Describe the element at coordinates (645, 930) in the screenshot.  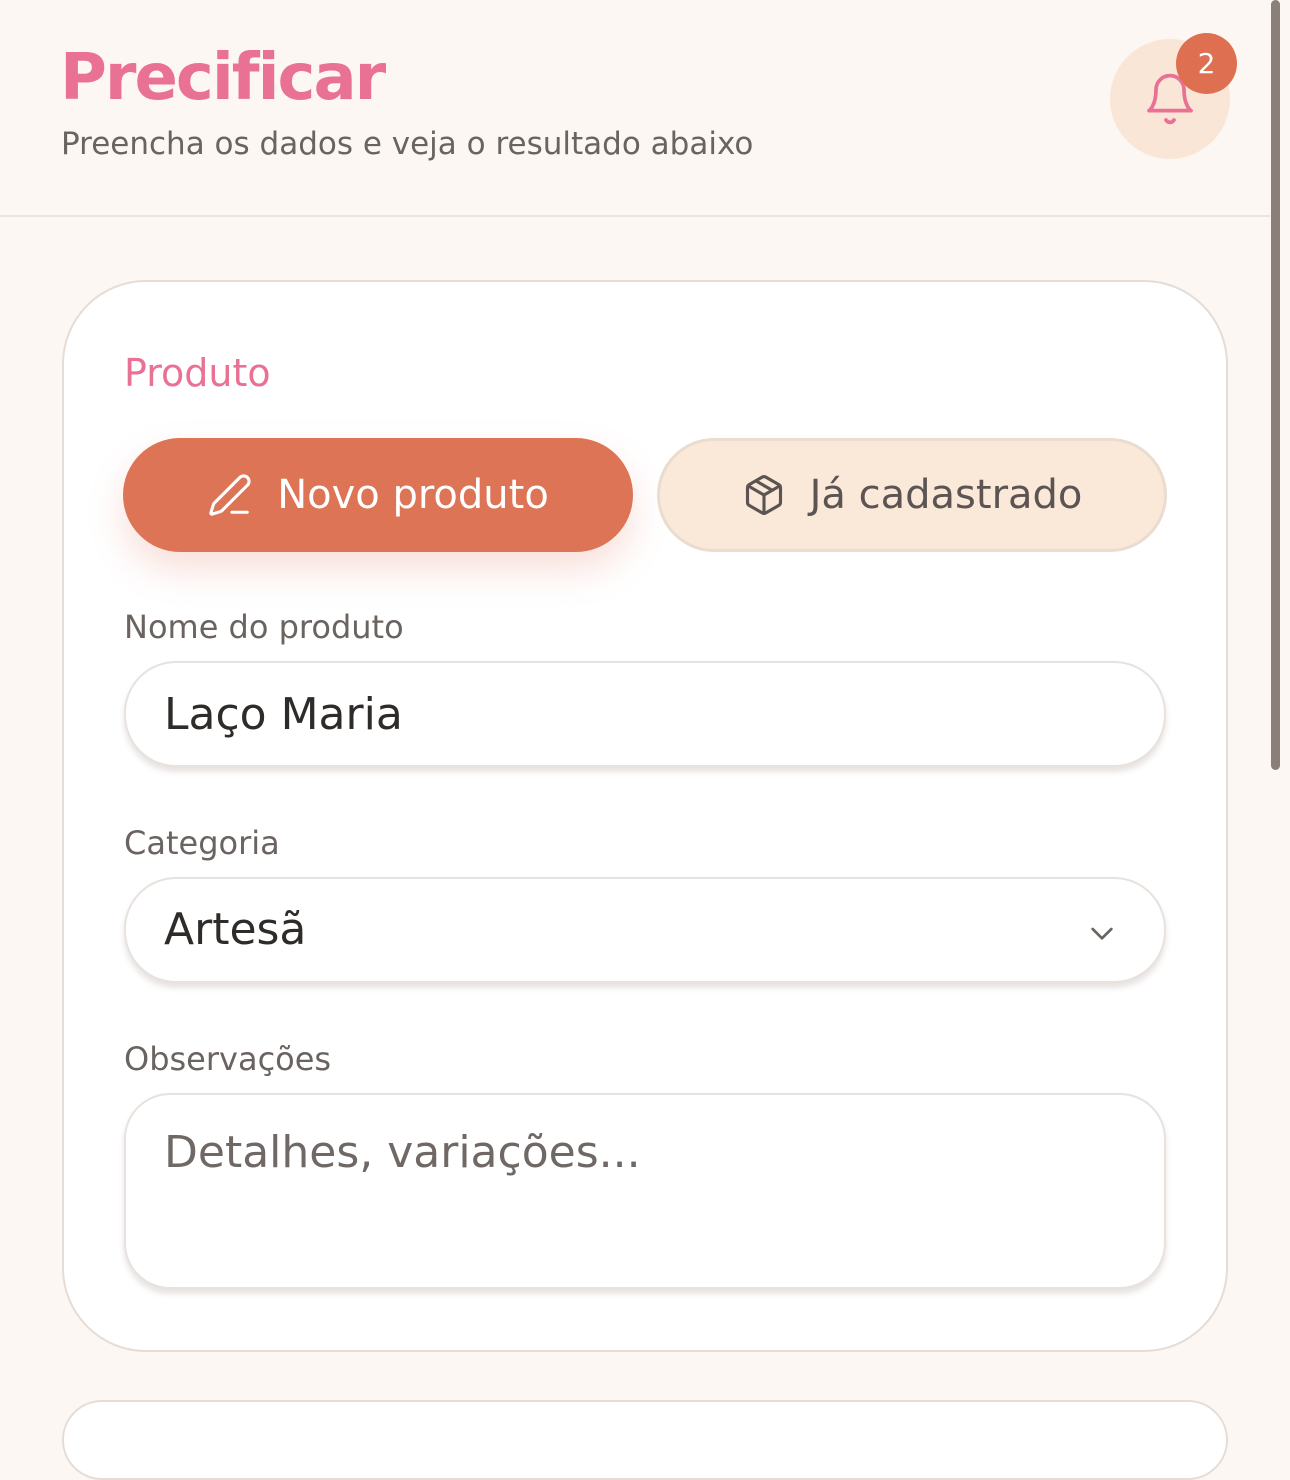
I see `category-select: Artesã` at that location.